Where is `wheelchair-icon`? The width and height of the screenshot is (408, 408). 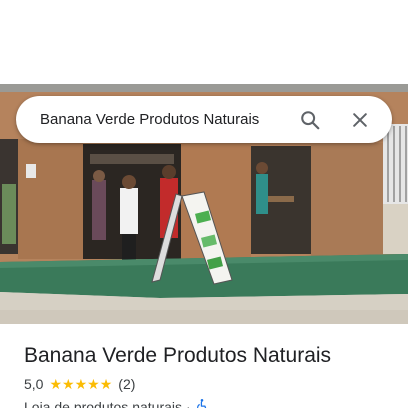 wheelchair-icon is located at coordinates (202, 403).